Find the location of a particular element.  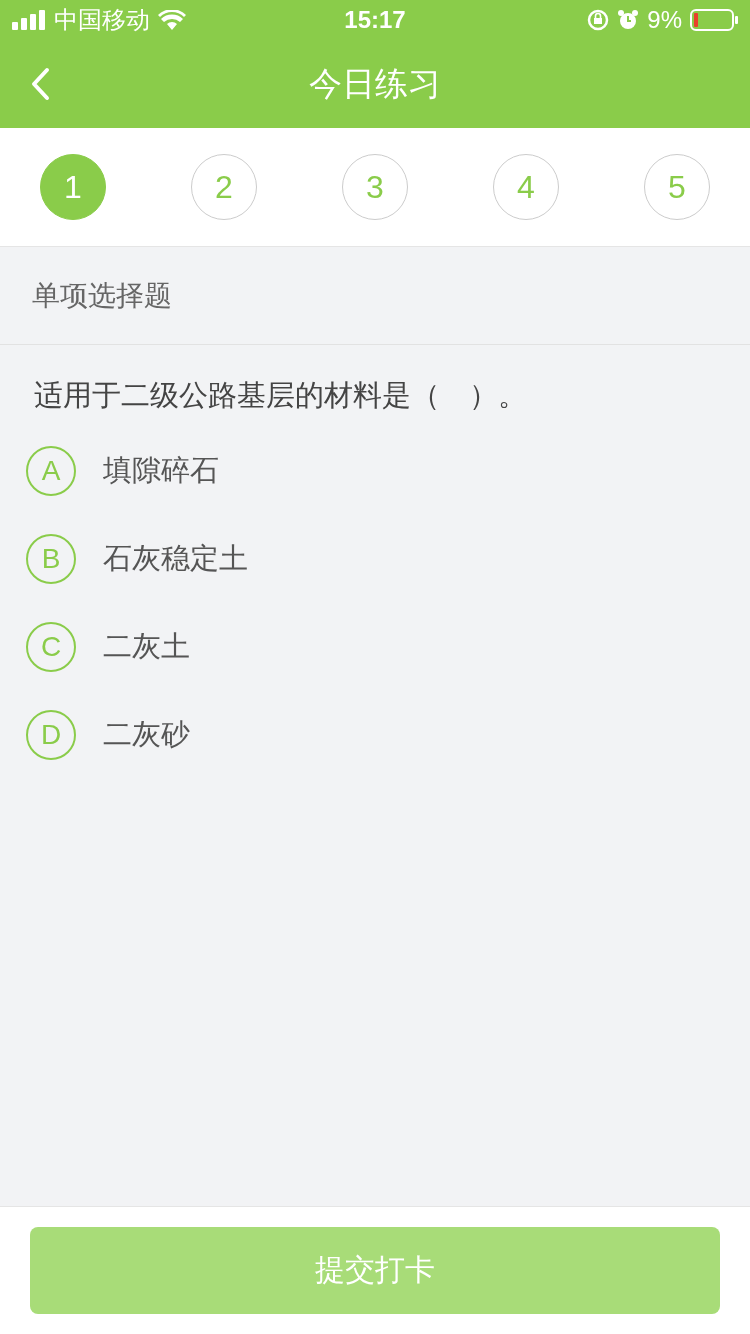

option-text: 二灰砂 is located at coordinates (146, 735).